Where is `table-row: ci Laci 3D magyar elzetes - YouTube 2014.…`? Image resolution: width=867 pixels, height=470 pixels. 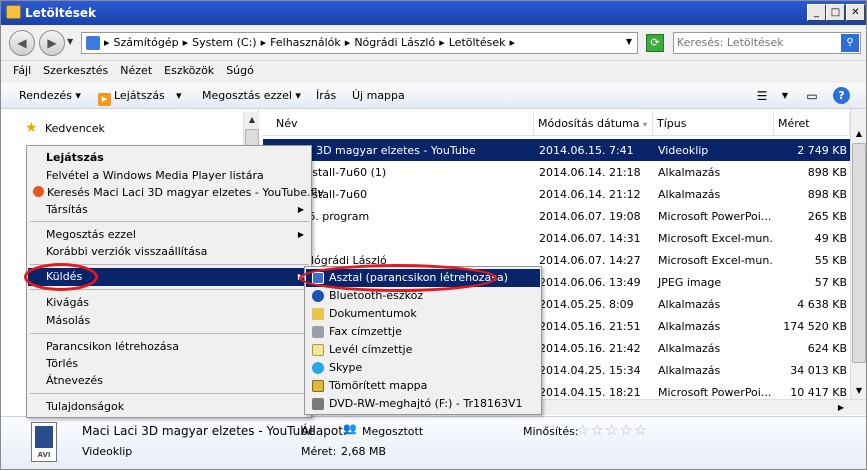
table-row: ci Laci 3D magyar elzetes - YouTube 2014.… is located at coordinates (556, 150).